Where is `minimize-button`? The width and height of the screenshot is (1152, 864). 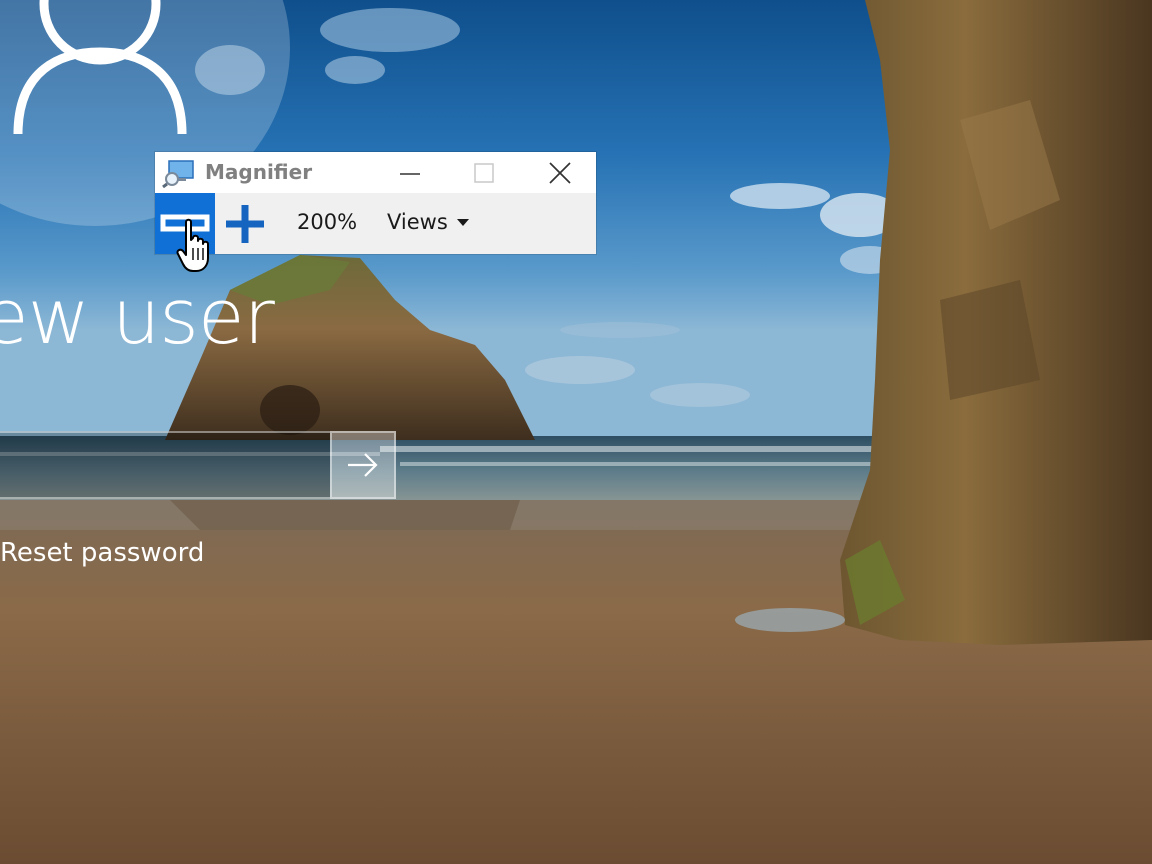 minimize-button is located at coordinates (410, 172).